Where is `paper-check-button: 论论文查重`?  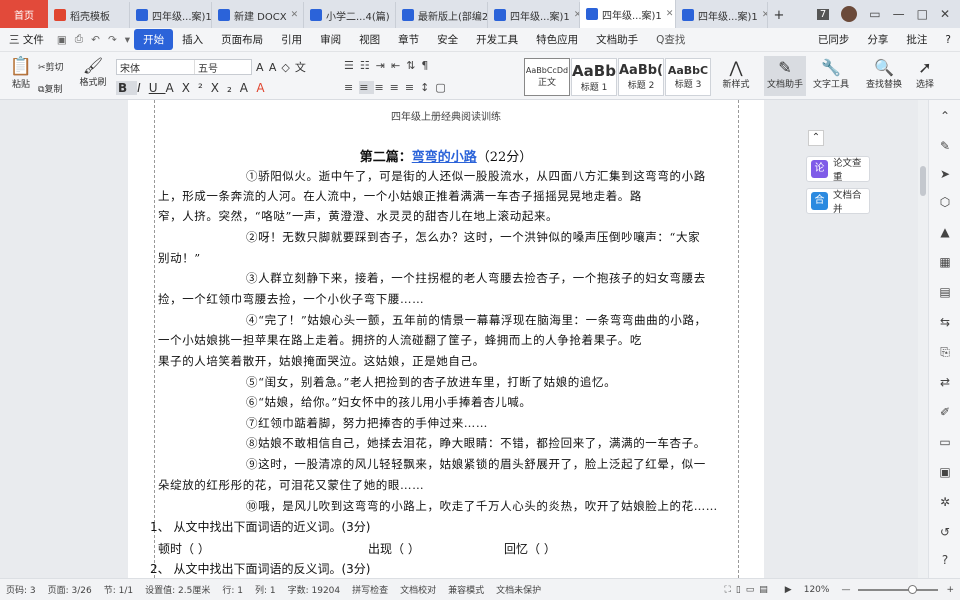
paper-check-button: 论论文查重 is located at coordinates (838, 169).